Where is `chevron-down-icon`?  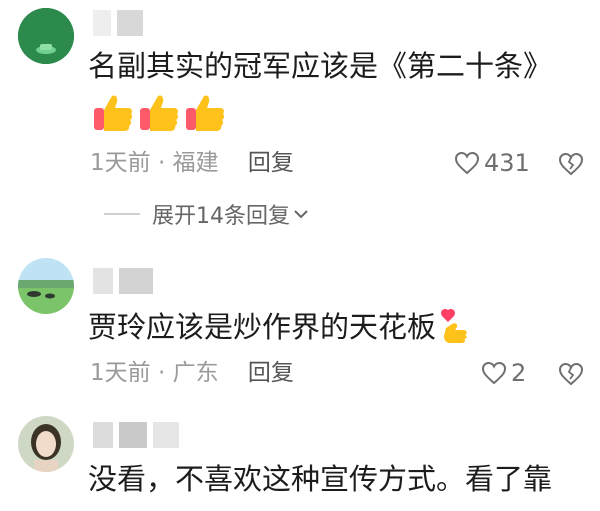
chevron-down-icon is located at coordinates (301, 214).